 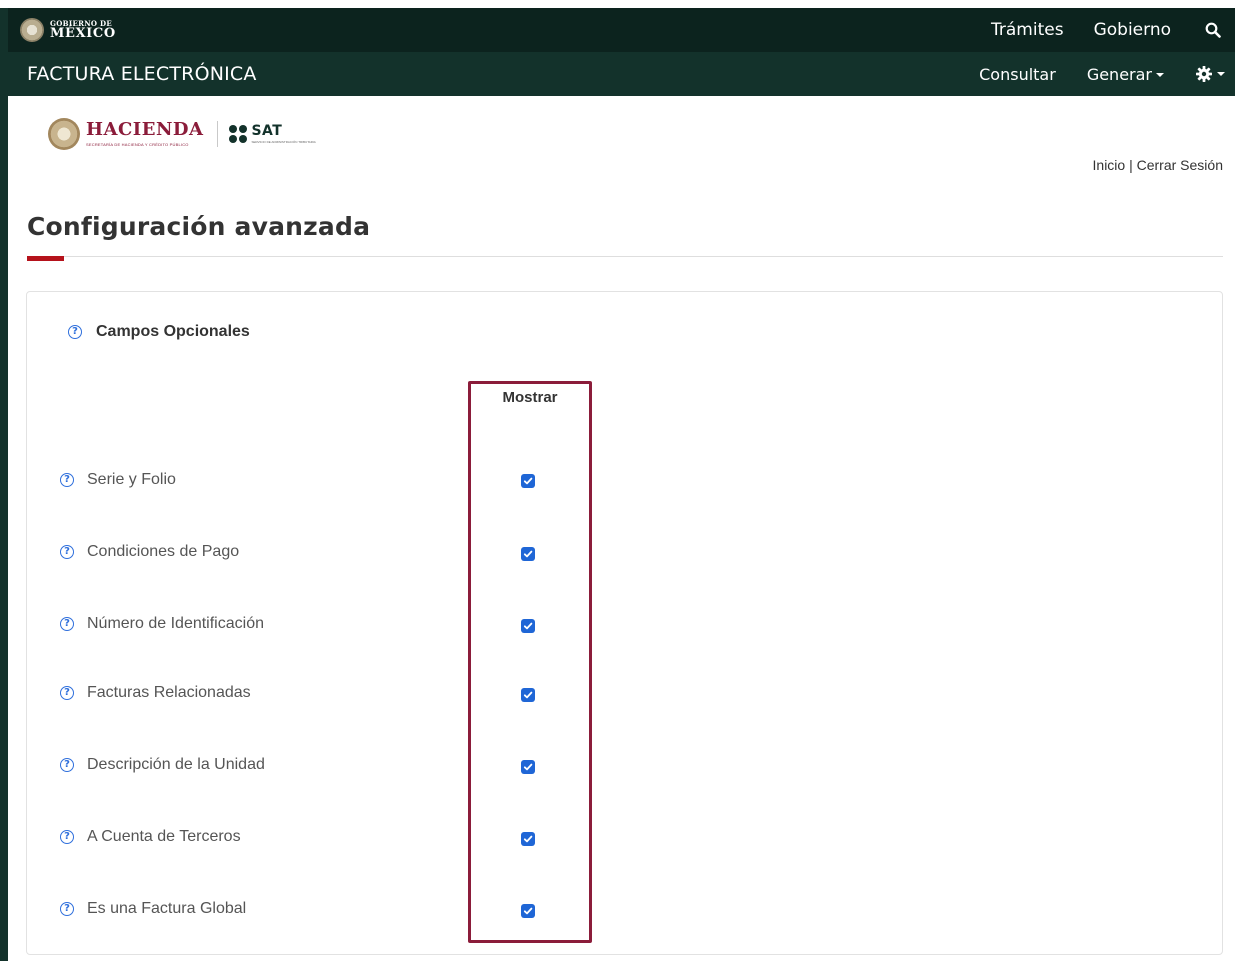 I want to click on section-title: Campos Opcionales, so click(x=173, y=331).